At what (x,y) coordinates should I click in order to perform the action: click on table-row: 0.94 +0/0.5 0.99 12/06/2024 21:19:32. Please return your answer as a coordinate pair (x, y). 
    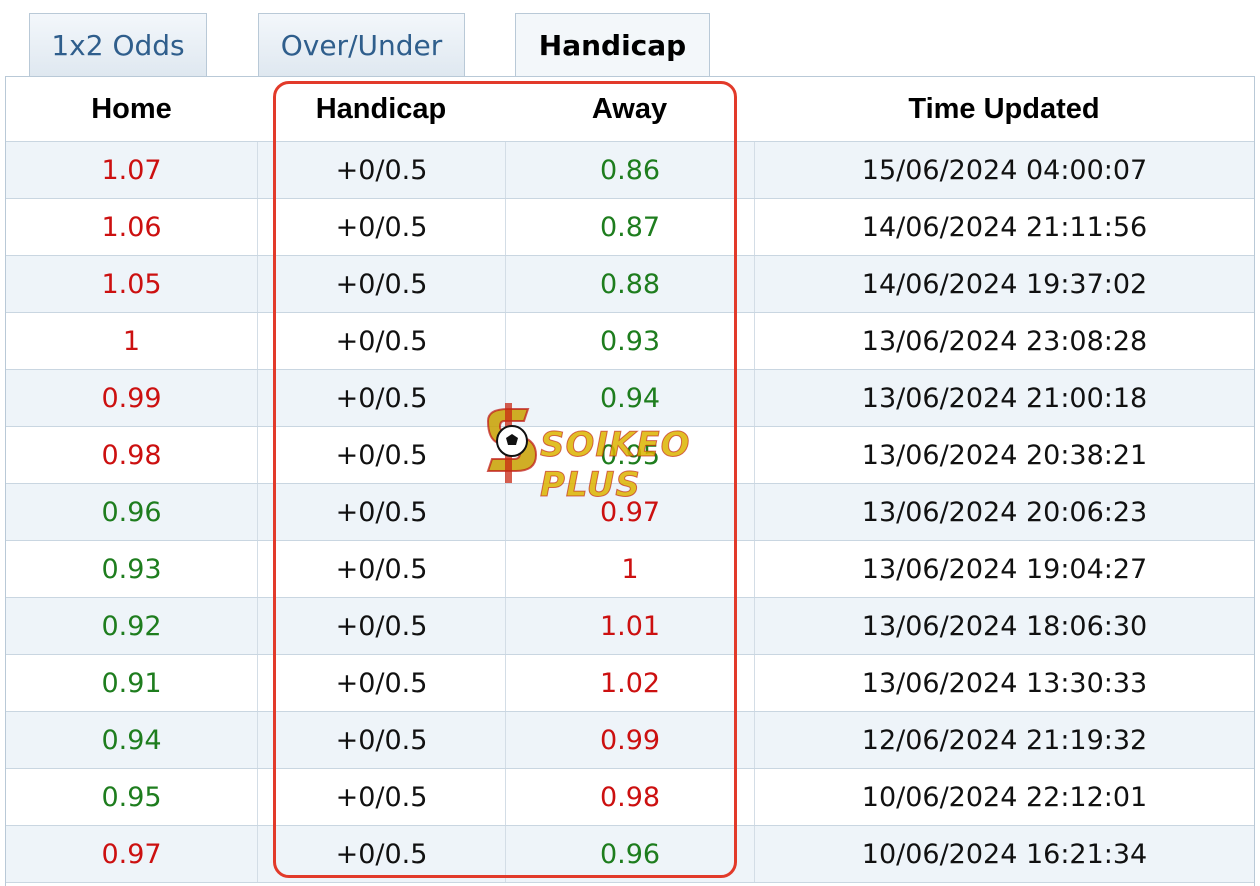
    Looking at the image, I should click on (630, 740).